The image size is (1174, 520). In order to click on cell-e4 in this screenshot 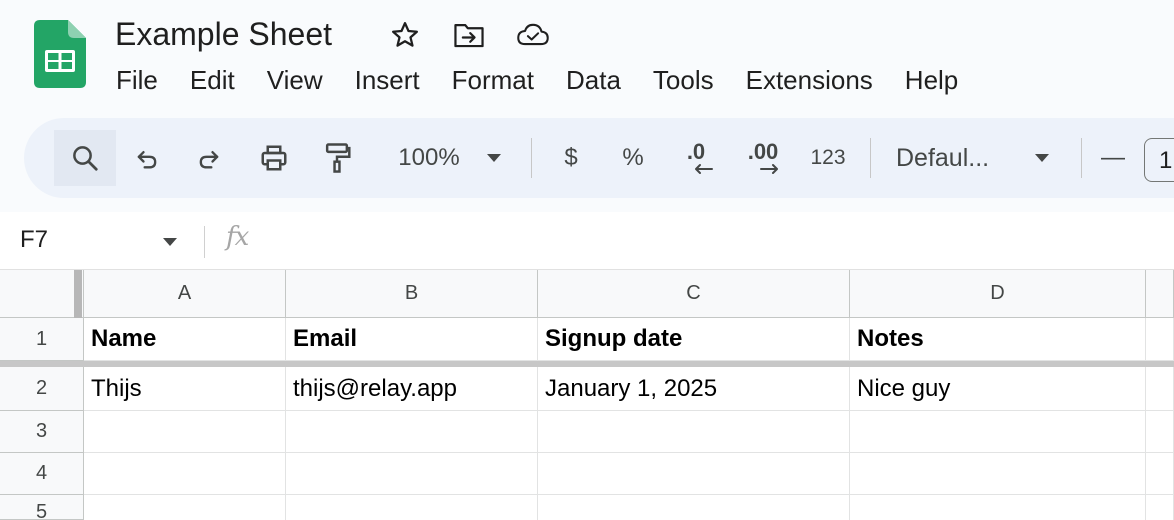, I will do `click(1160, 474)`.